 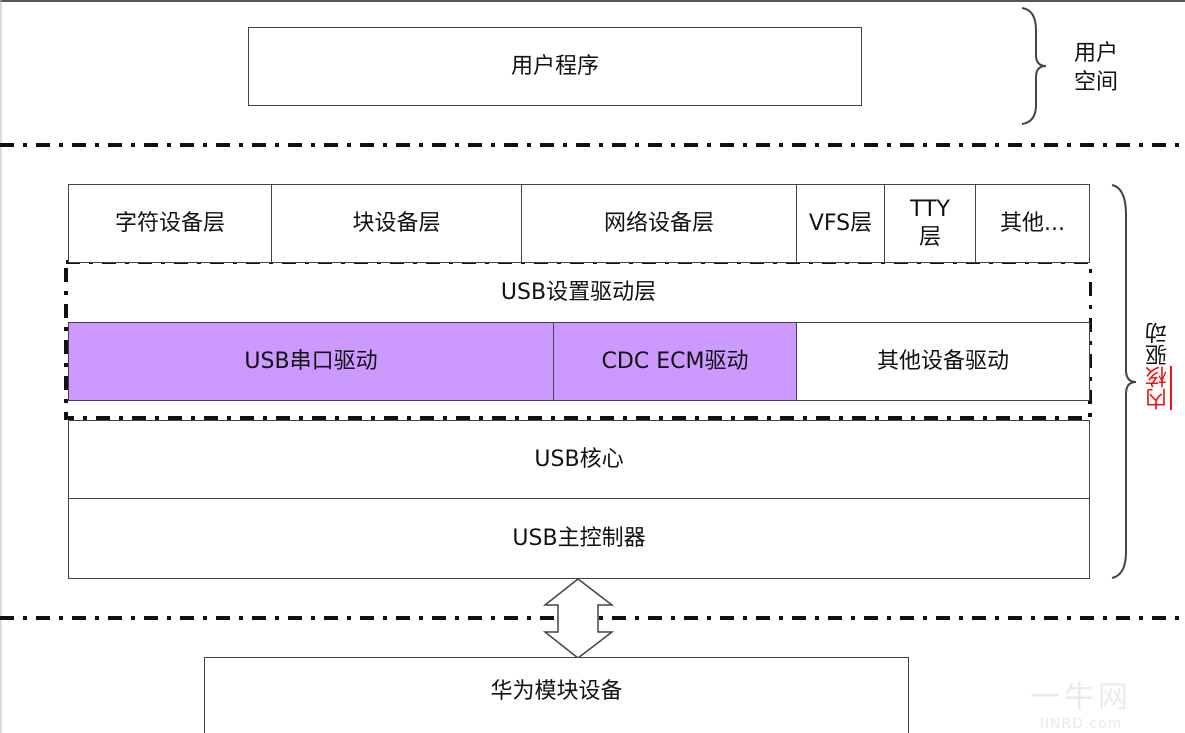 What do you see at coordinates (1158, 388) in the screenshot?
I see `kernel-label-highlight: 内核` at bounding box center [1158, 388].